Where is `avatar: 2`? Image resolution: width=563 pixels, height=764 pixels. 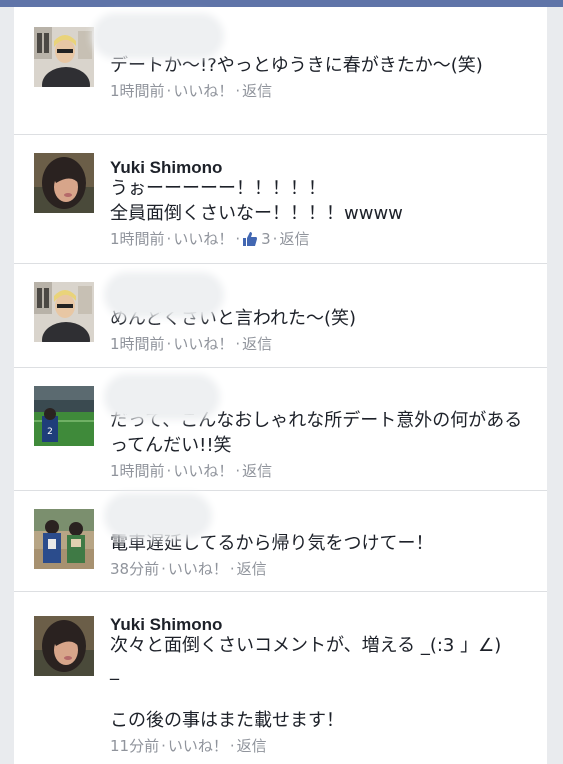 avatar: 2 is located at coordinates (64, 416).